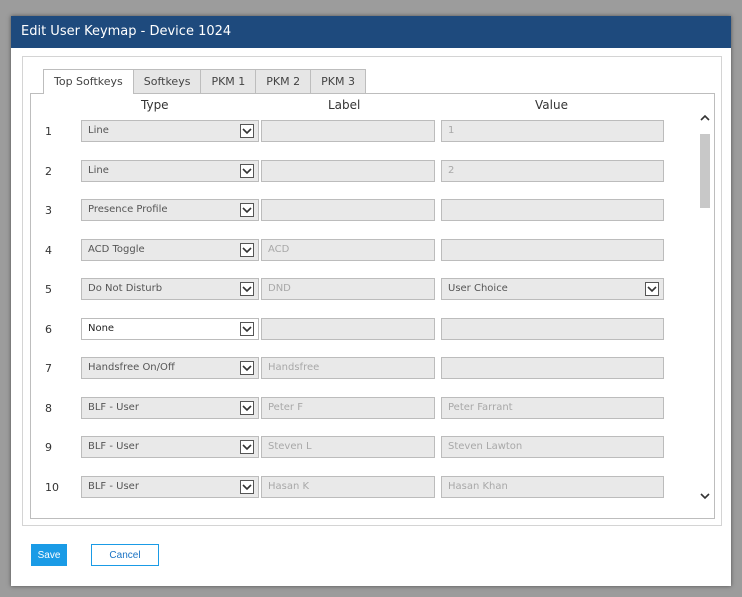 This screenshot has height=597, width=742. What do you see at coordinates (348, 289) in the screenshot?
I see `label-field: DND` at bounding box center [348, 289].